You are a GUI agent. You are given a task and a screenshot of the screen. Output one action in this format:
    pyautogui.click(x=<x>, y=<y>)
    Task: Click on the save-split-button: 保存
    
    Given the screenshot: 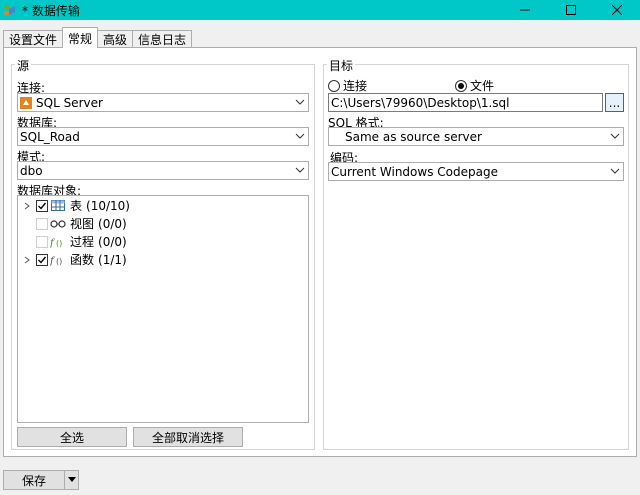 What is the action you would take?
    pyautogui.click(x=41, y=480)
    